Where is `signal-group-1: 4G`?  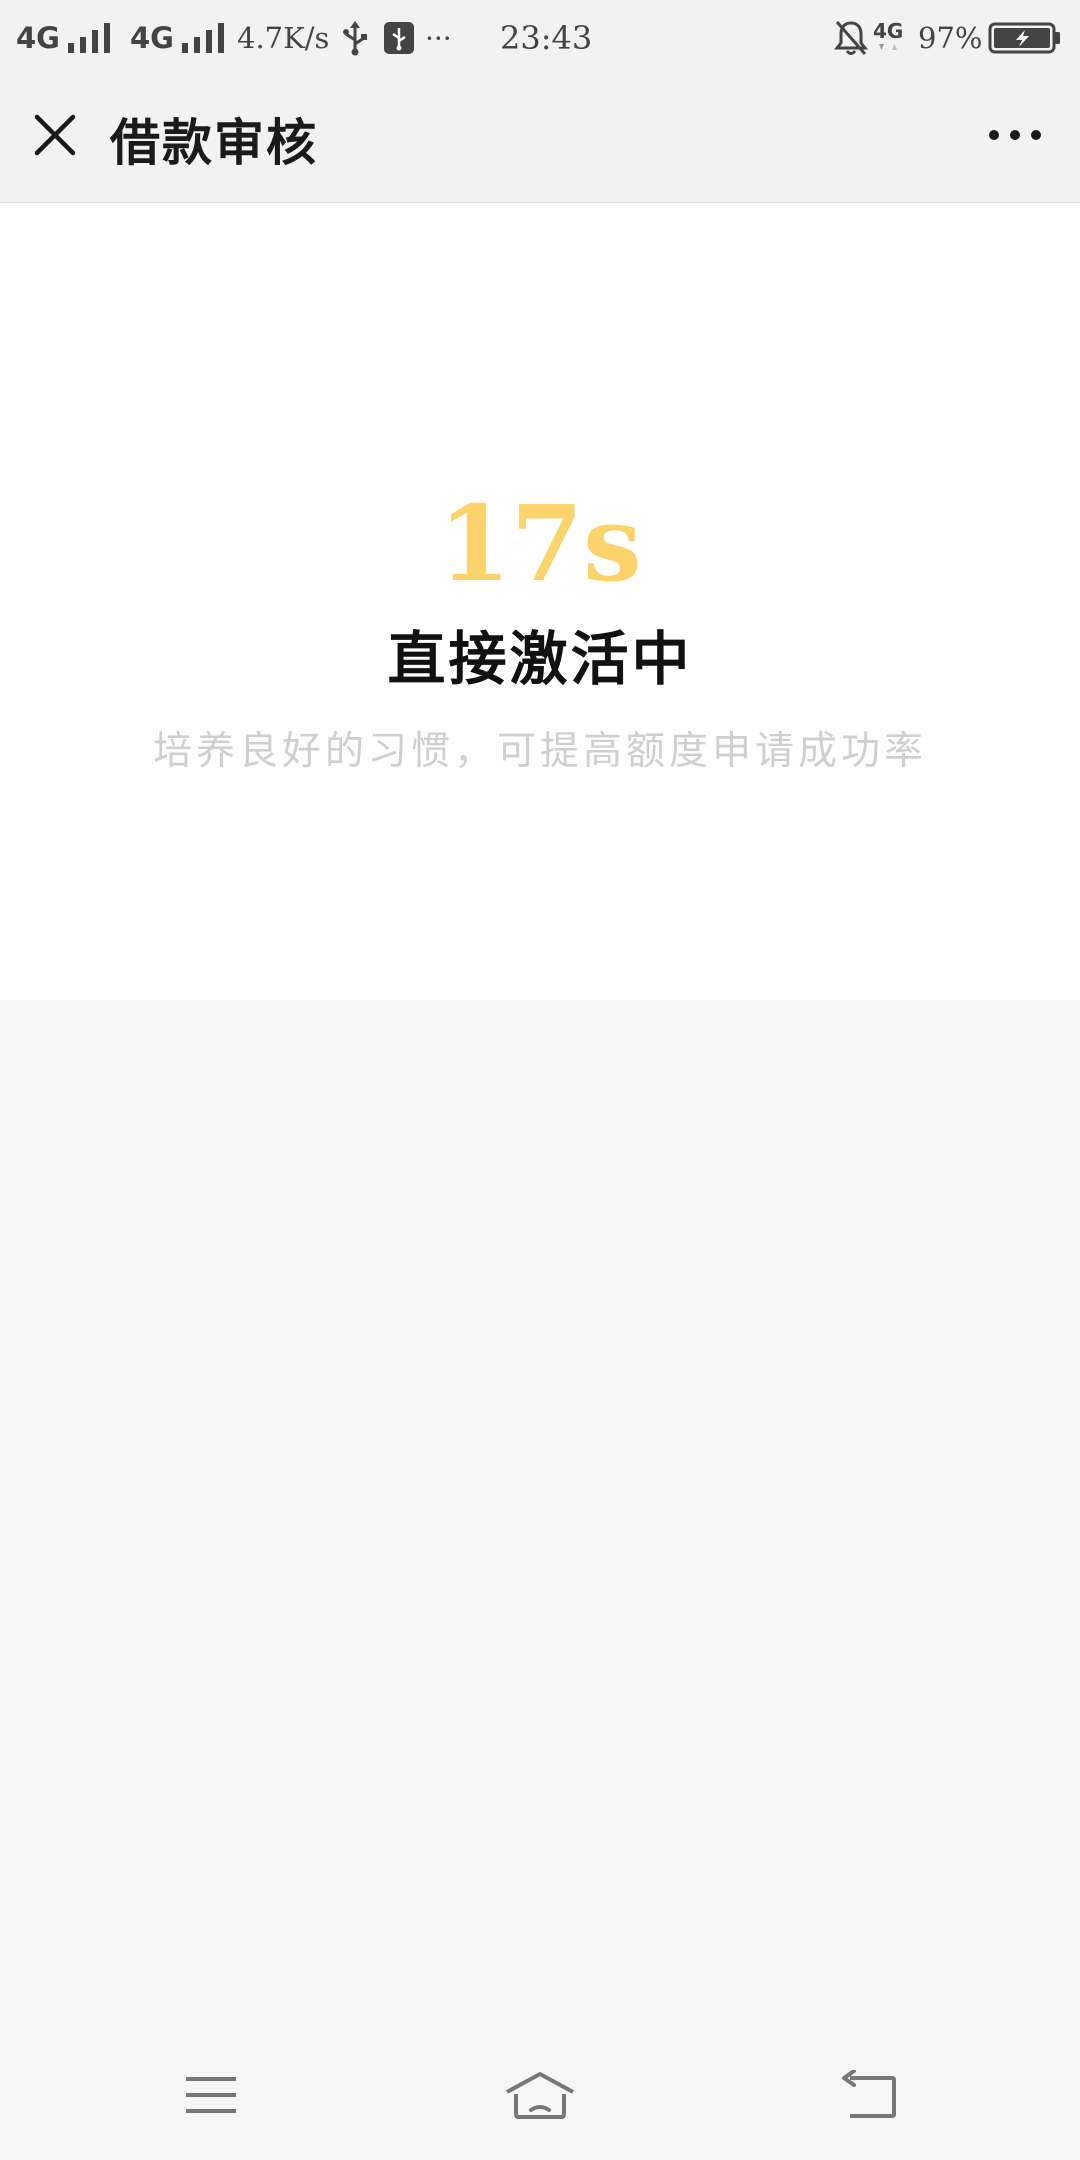 signal-group-1: 4G is located at coordinates (66, 38).